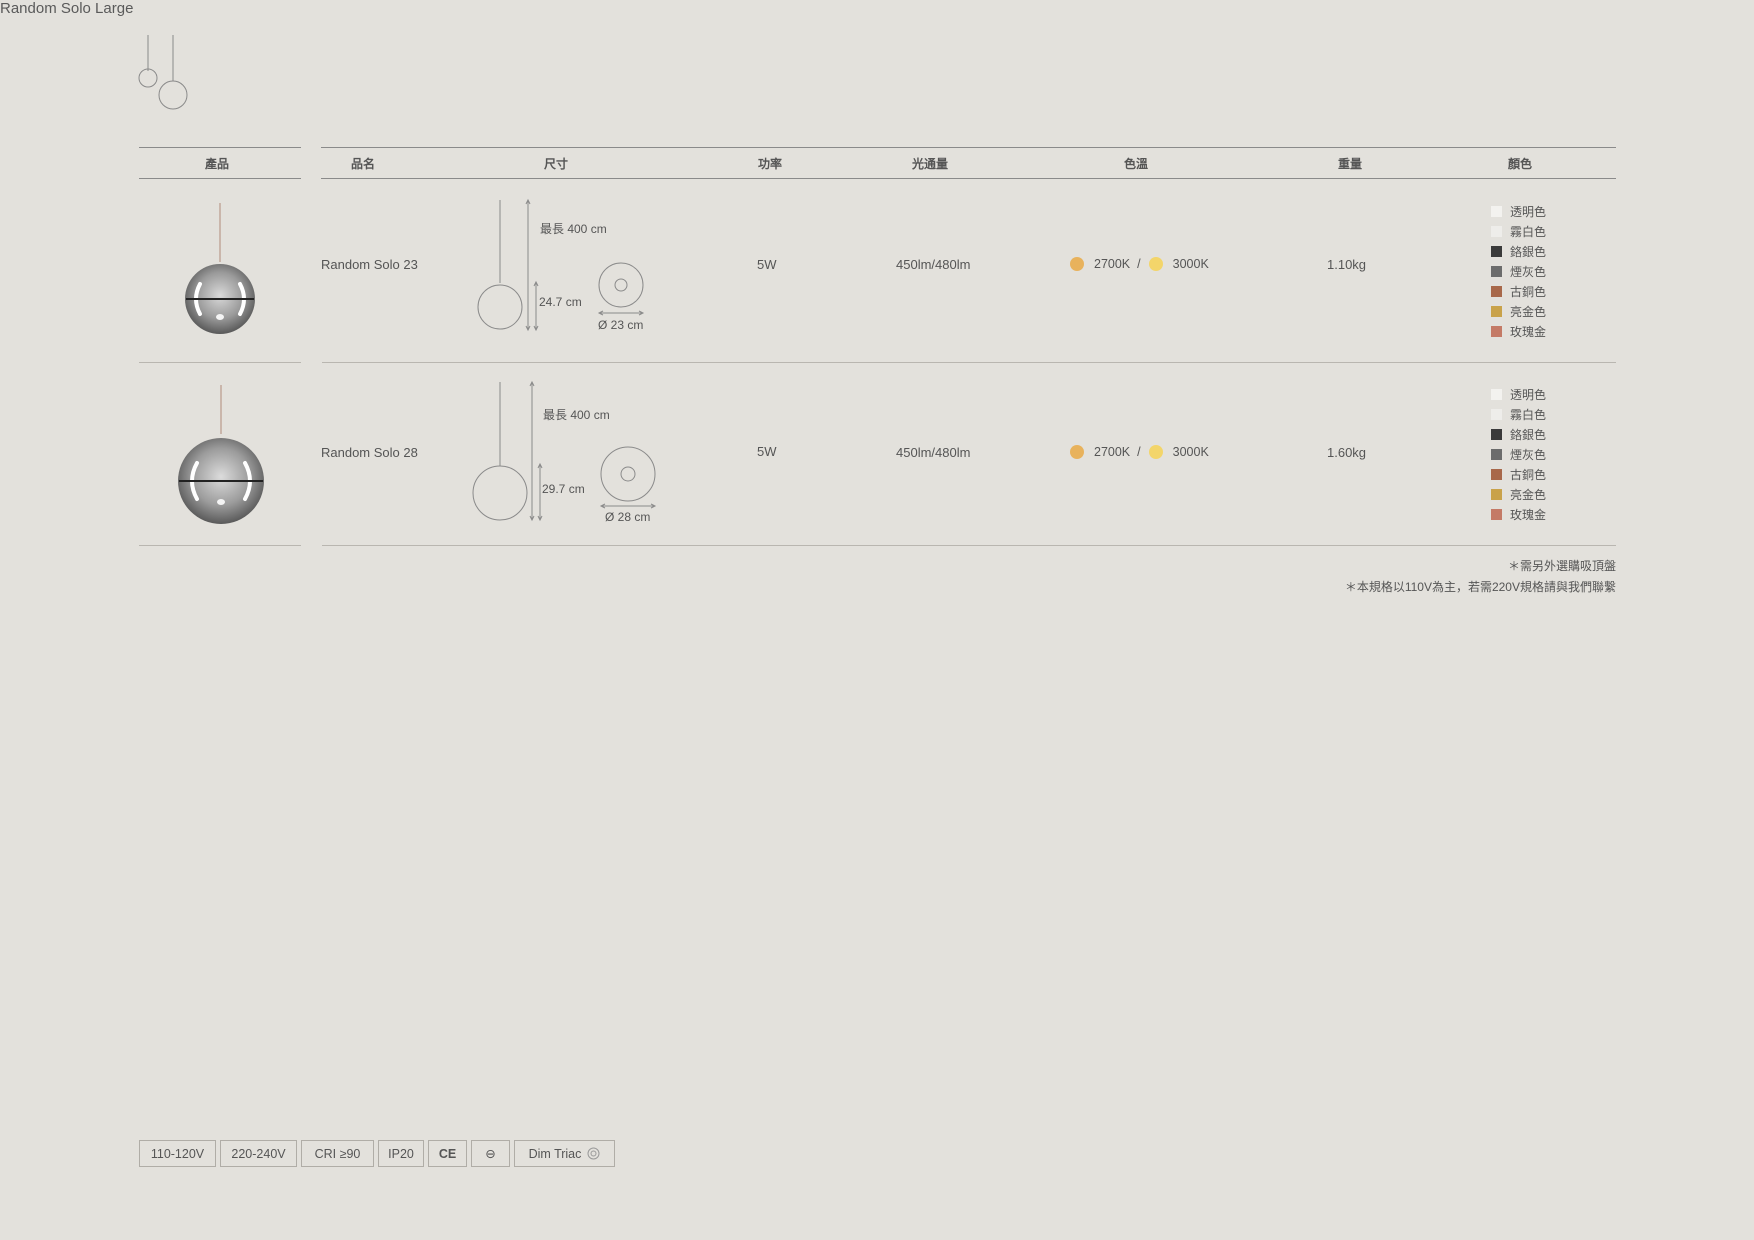  I want to click on badge-220-240v: 220-240V, so click(258, 1153).